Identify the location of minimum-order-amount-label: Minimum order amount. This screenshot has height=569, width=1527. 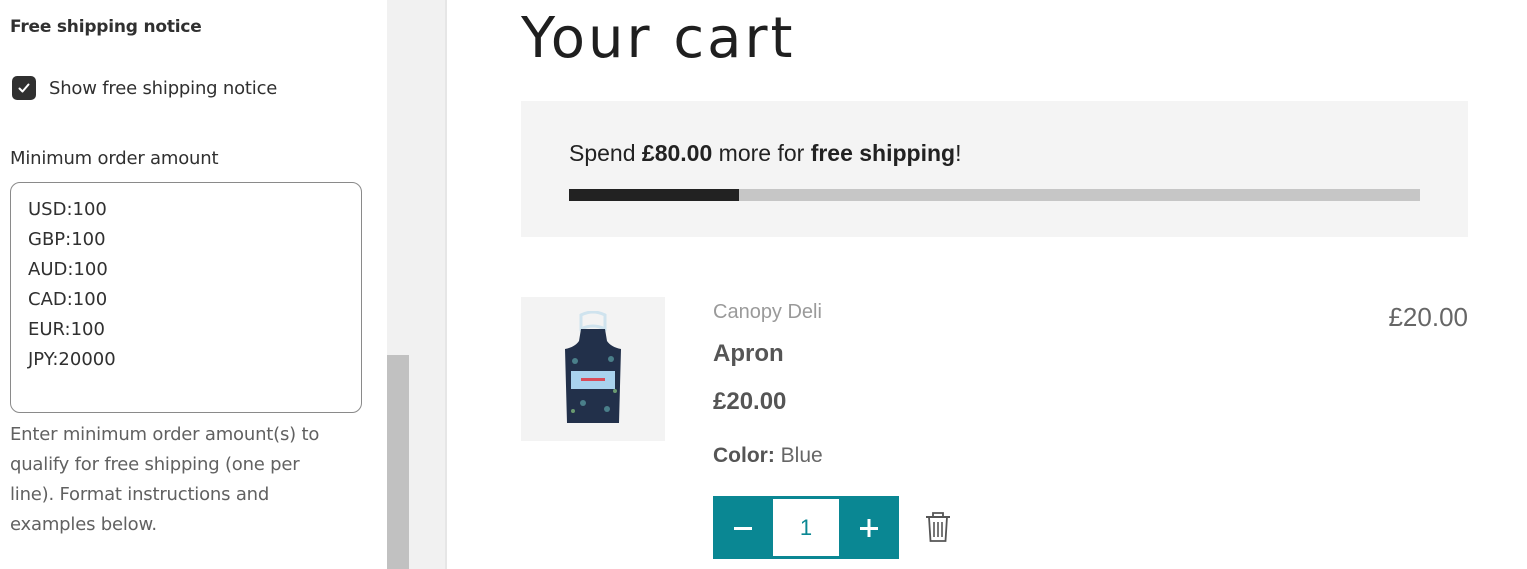
(114, 158).